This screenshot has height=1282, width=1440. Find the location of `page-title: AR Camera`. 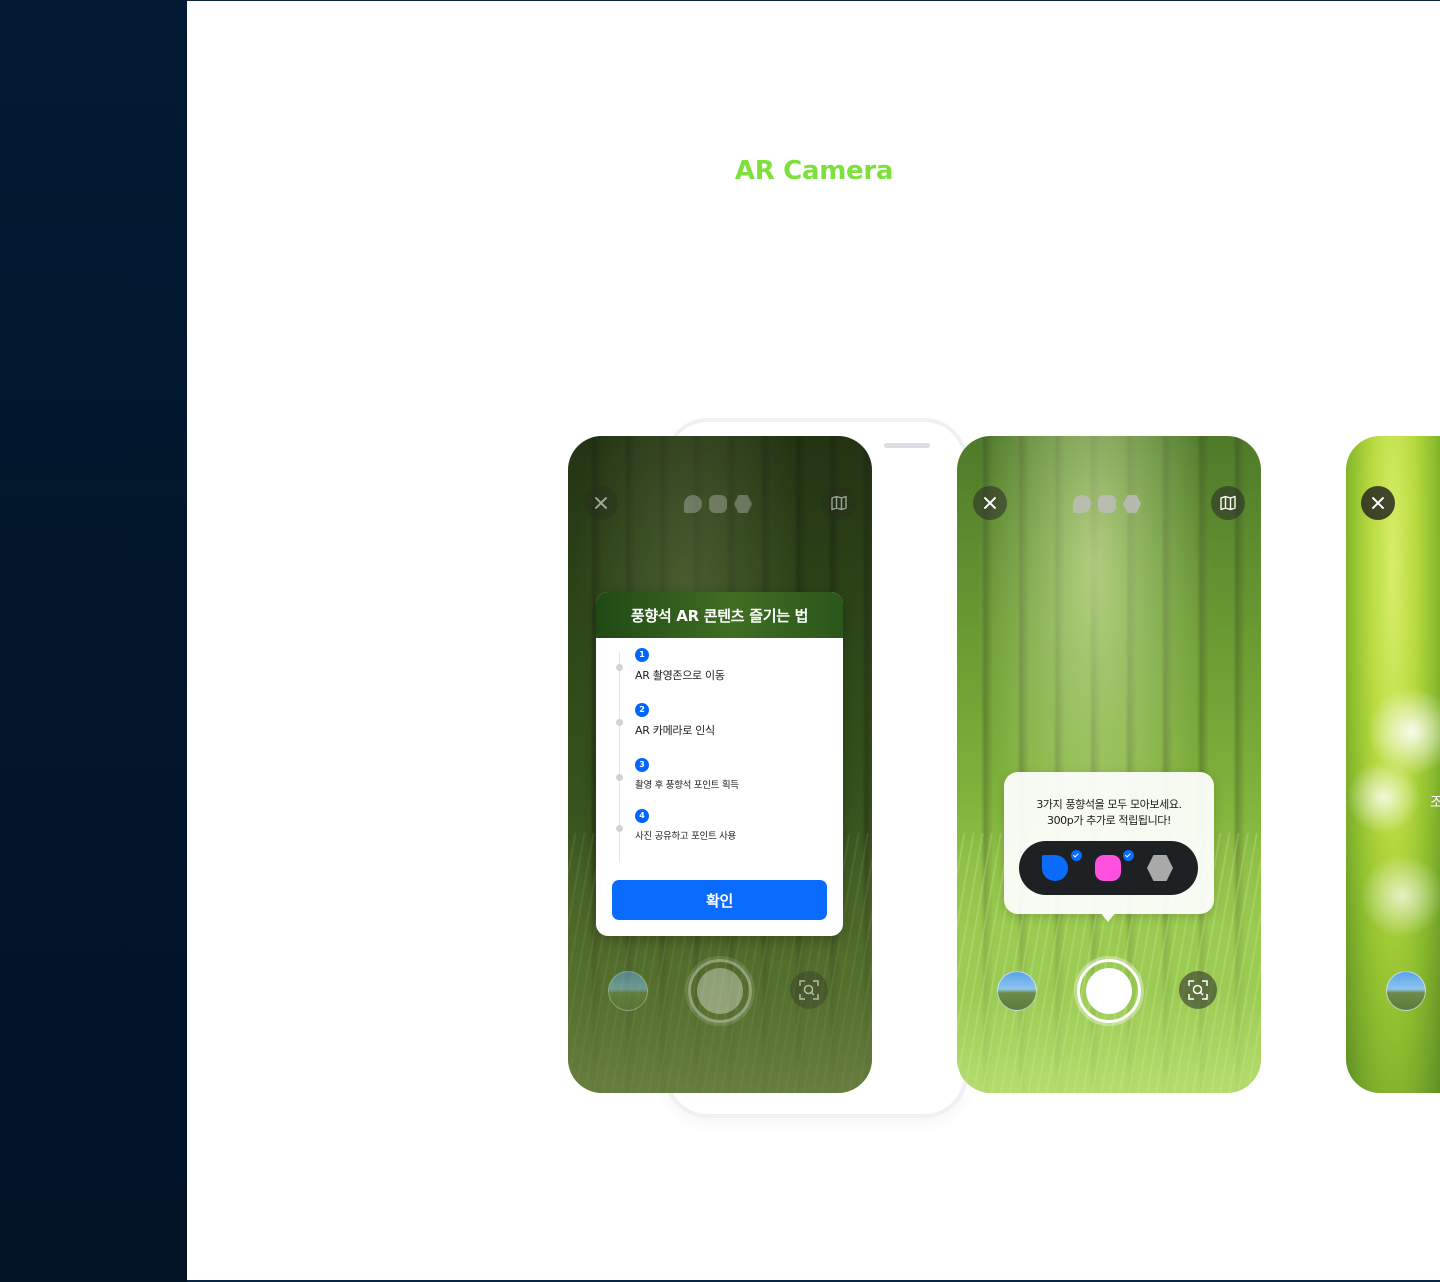

page-title: AR Camera is located at coordinates (814, 171).